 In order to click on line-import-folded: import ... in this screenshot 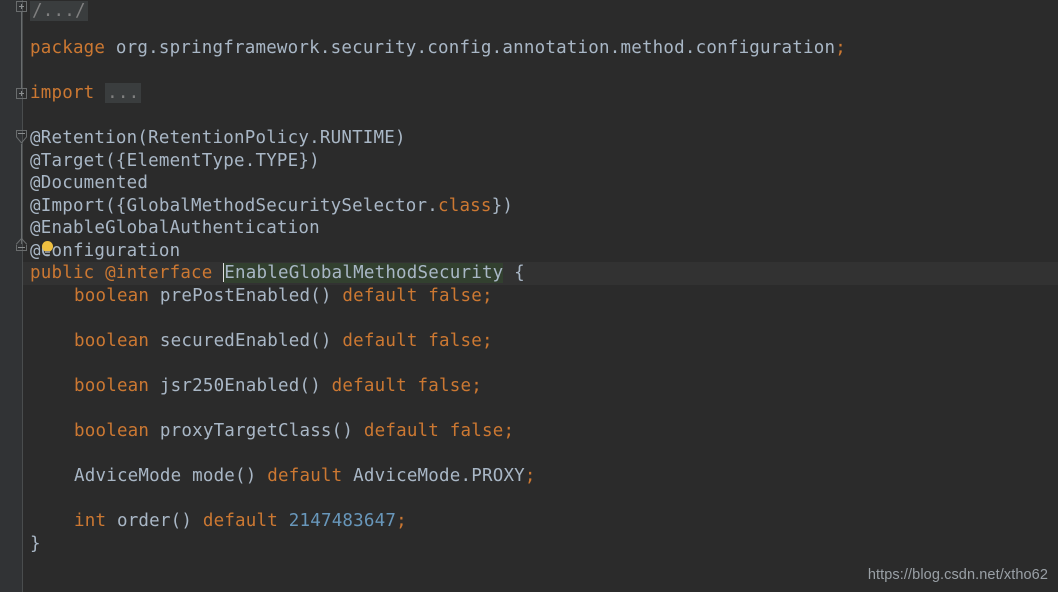, I will do `click(86, 93)`.